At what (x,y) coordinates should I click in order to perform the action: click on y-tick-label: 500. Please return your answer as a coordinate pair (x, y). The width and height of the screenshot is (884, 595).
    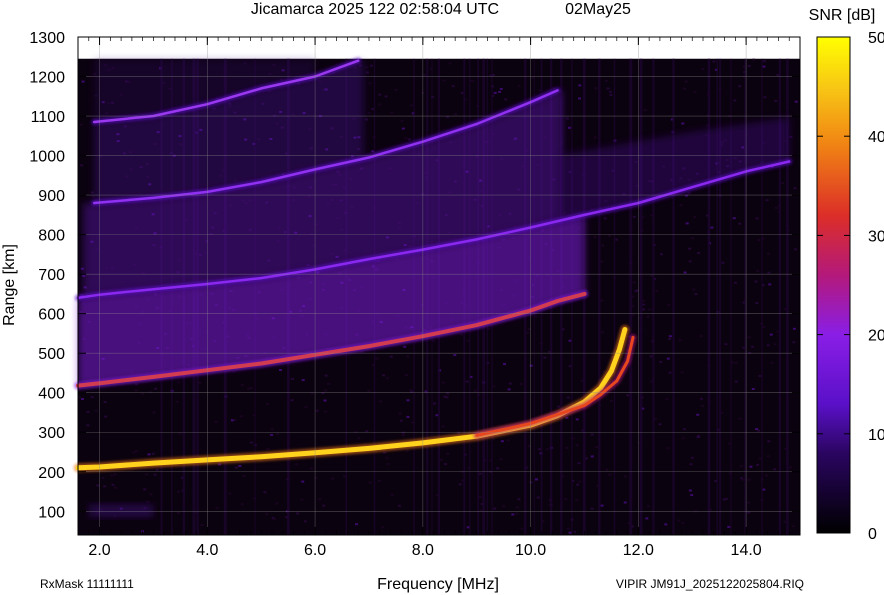
    Looking at the image, I should click on (51, 354).